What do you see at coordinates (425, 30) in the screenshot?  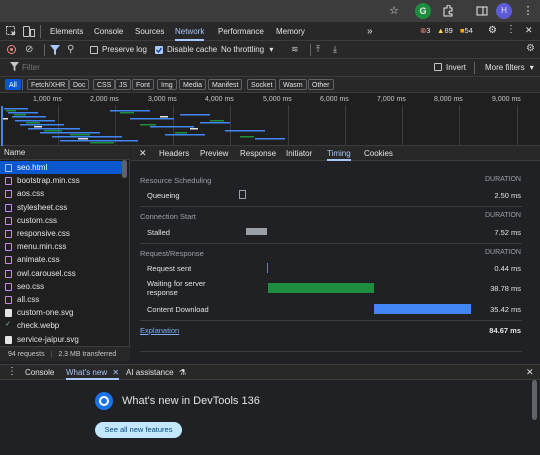 I see `error-count: ⊗3` at bounding box center [425, 30].